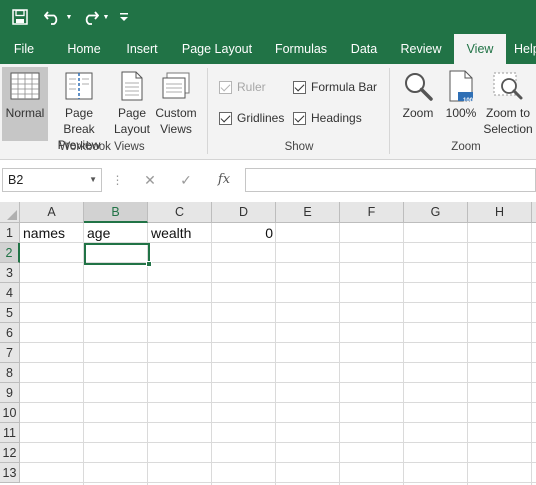 The image size is (536, 485). What do you see at coordinates (79, 109) in the screenshot?
I see `page-break-preview-button: Page Break Preview` at bounding box center [79, 109].